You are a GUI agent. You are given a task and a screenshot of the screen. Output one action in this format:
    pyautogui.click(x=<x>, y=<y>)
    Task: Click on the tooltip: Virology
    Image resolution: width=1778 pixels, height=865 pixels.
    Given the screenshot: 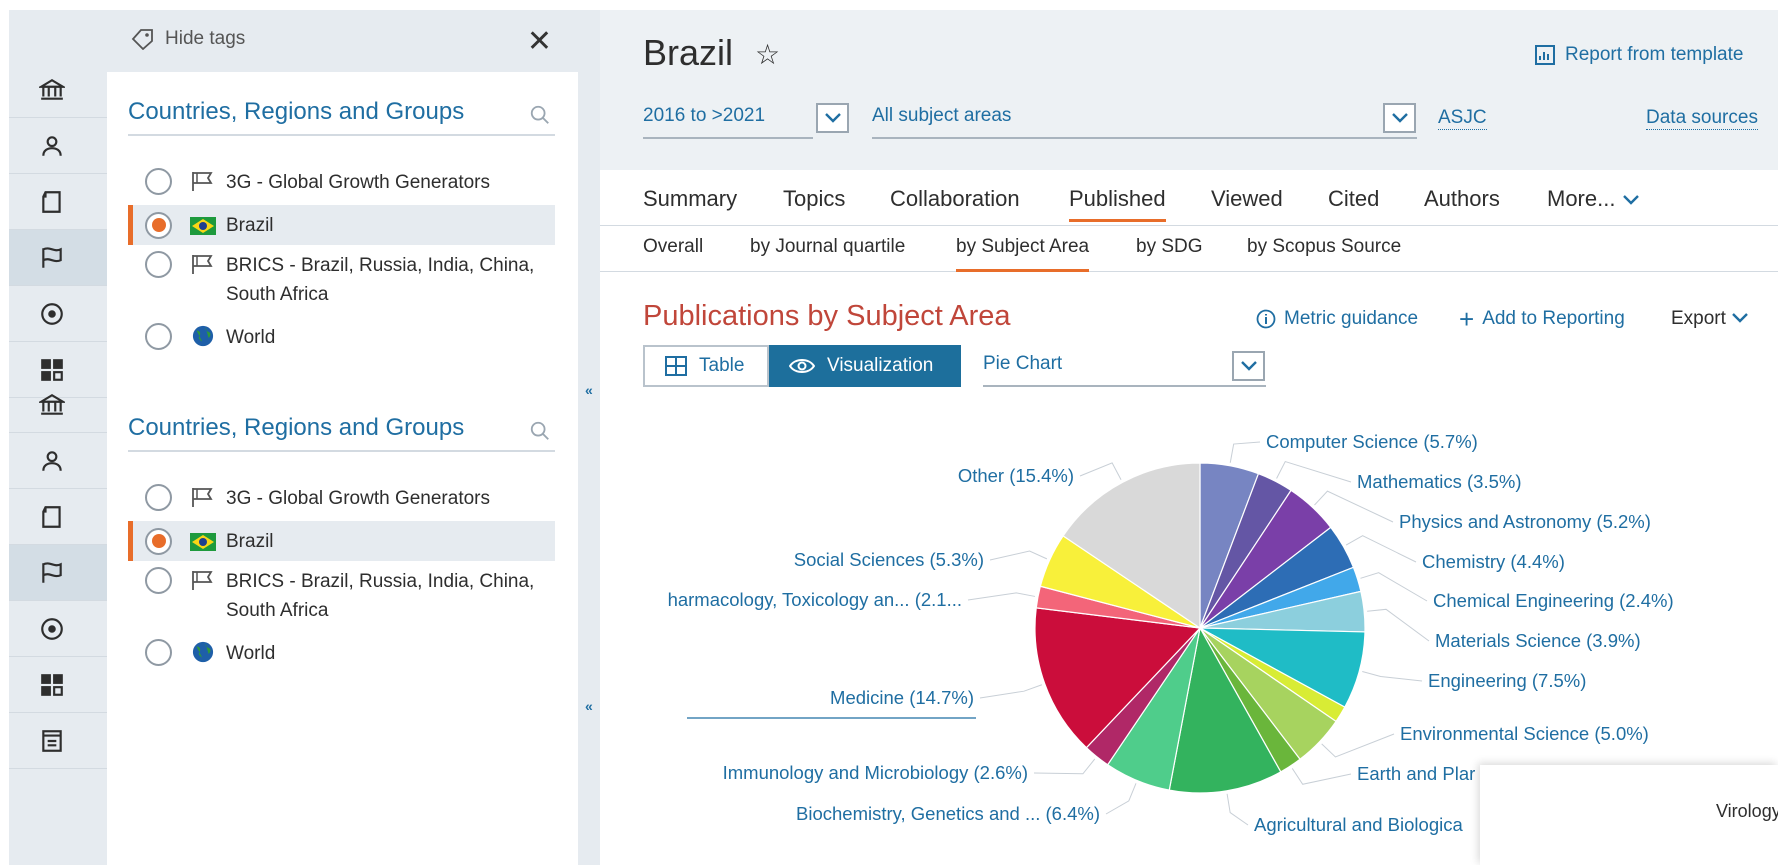 What is the action you would take?
    pyautogui.click(x=1629, y=815)
    